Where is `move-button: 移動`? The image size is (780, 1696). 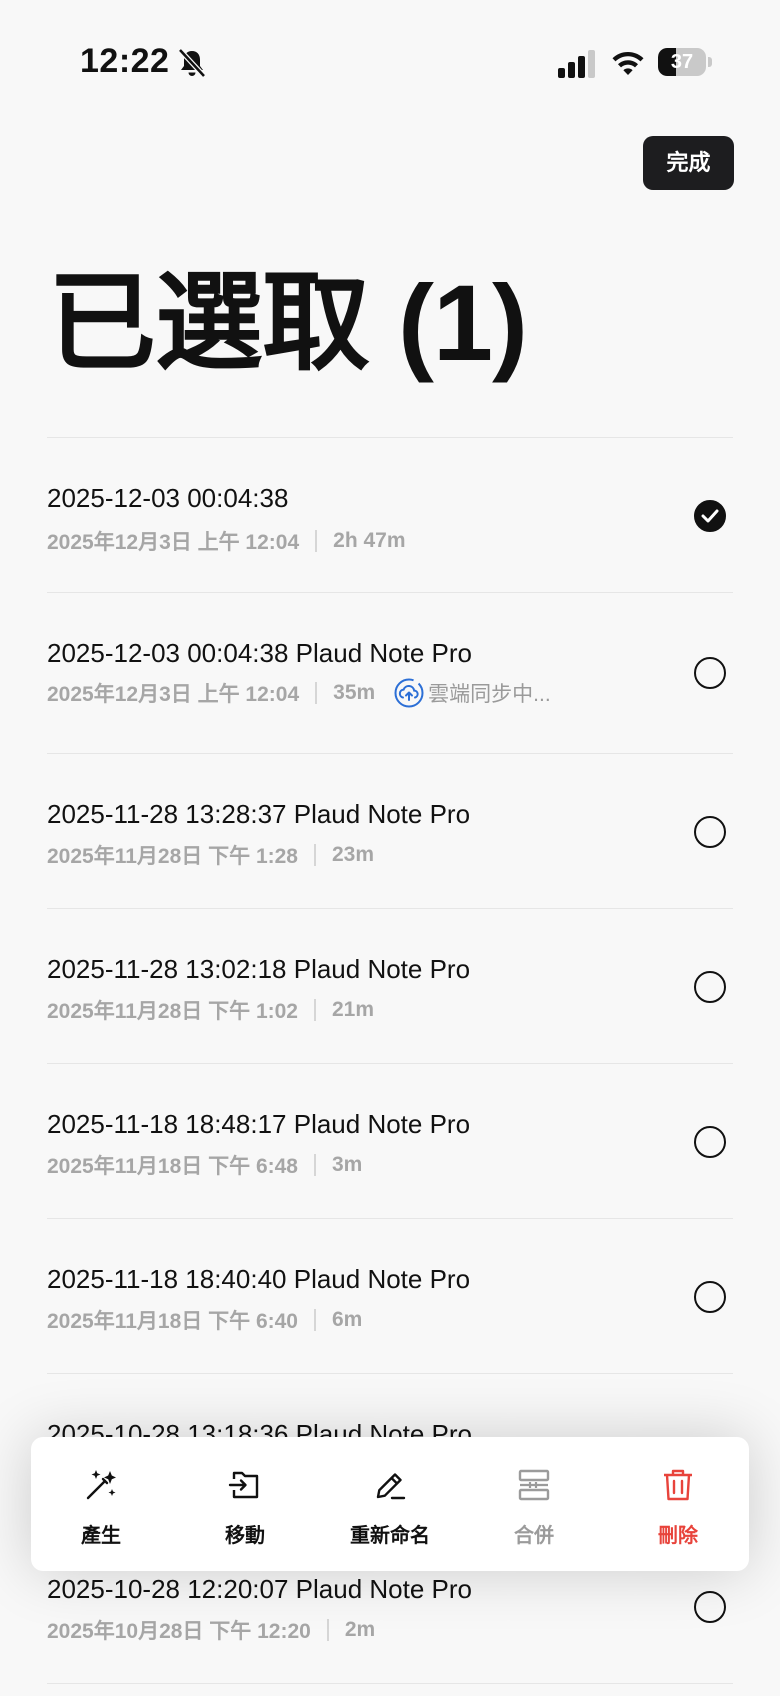
move-button: 移動 is located at coordinates (245, 1504).